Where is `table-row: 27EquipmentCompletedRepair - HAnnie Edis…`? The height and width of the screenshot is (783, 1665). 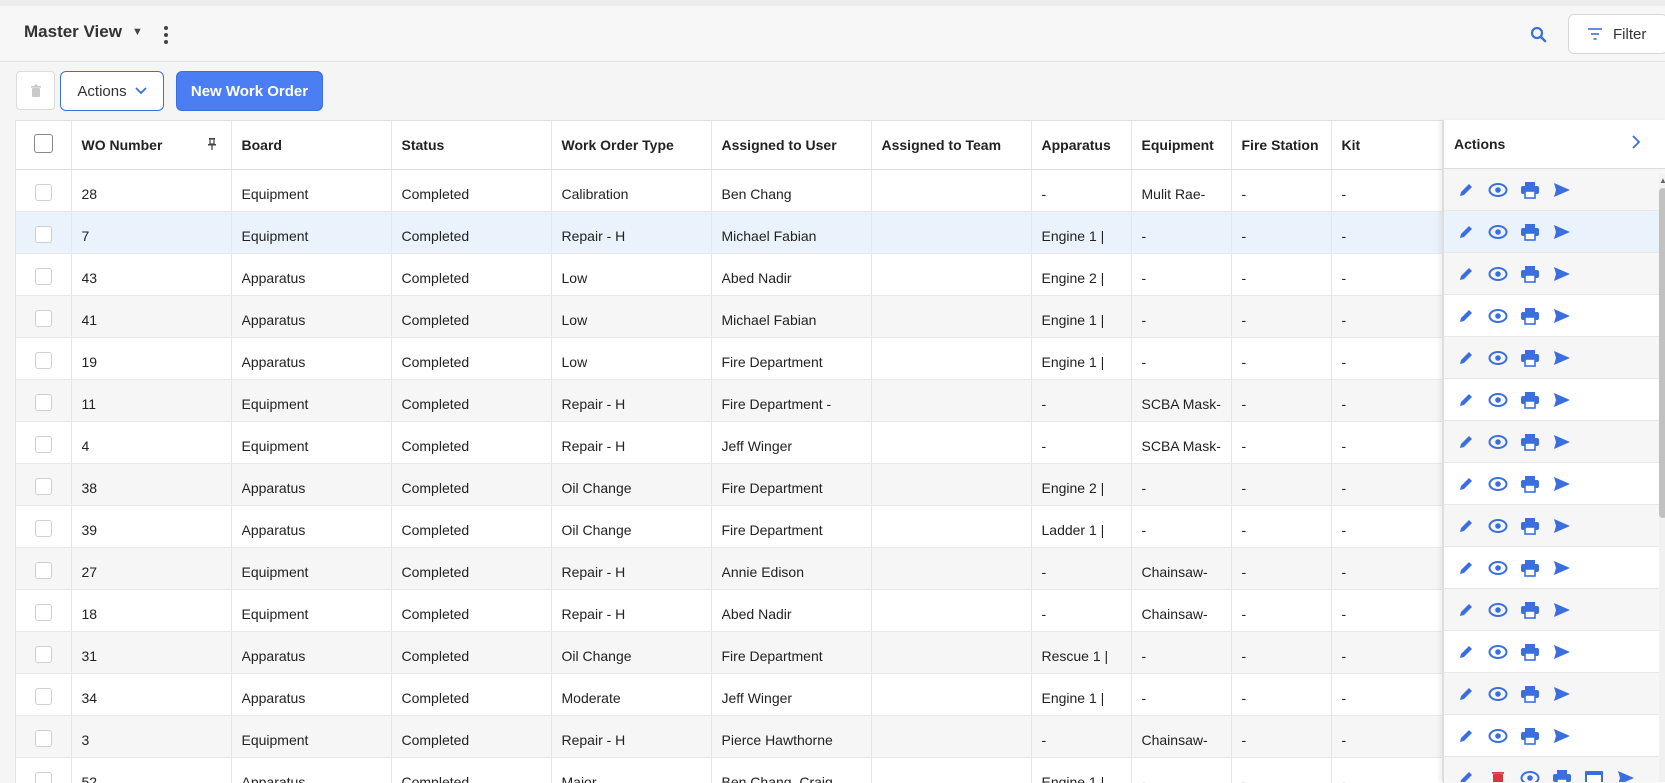
table-row: 27EquipmentCompletedRepair - HAnnie Edis… is located at coordinates (729, 568).